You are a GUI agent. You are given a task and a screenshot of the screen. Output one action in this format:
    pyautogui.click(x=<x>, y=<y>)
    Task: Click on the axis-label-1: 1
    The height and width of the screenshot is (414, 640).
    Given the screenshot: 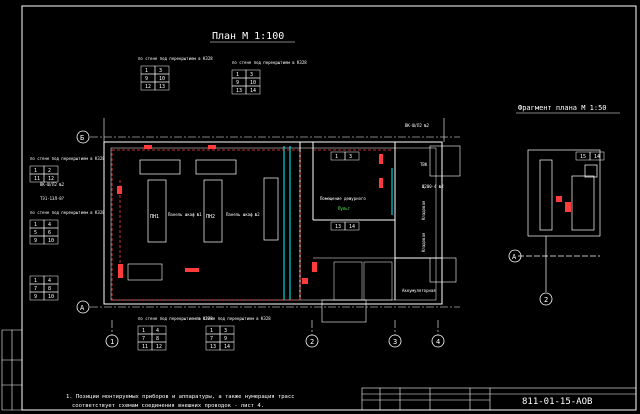 What is the action you would take?
    pyautogui.click(x=112, y=342)
    